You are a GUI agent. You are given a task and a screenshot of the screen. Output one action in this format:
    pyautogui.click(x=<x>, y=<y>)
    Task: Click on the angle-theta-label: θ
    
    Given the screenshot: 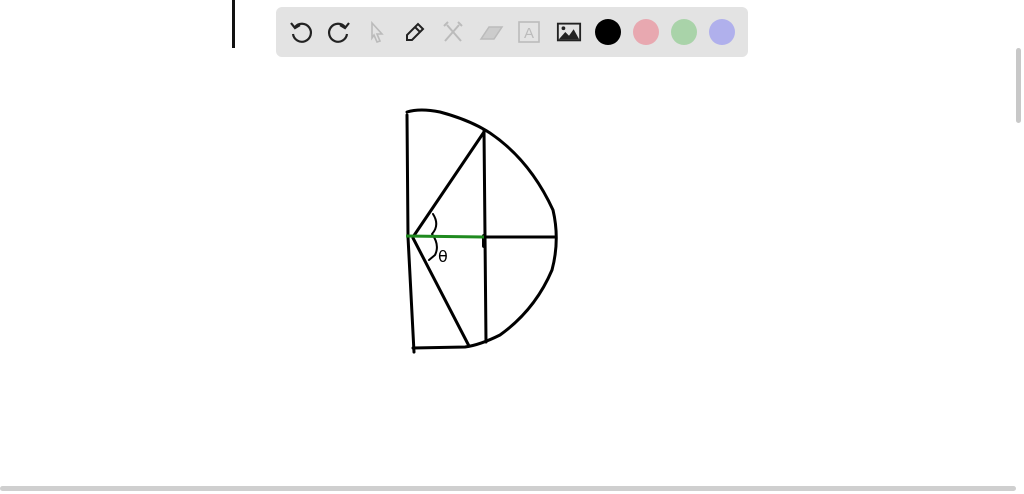 What is the action you would take?
    pyautogui.click(x=443, y=256)
    